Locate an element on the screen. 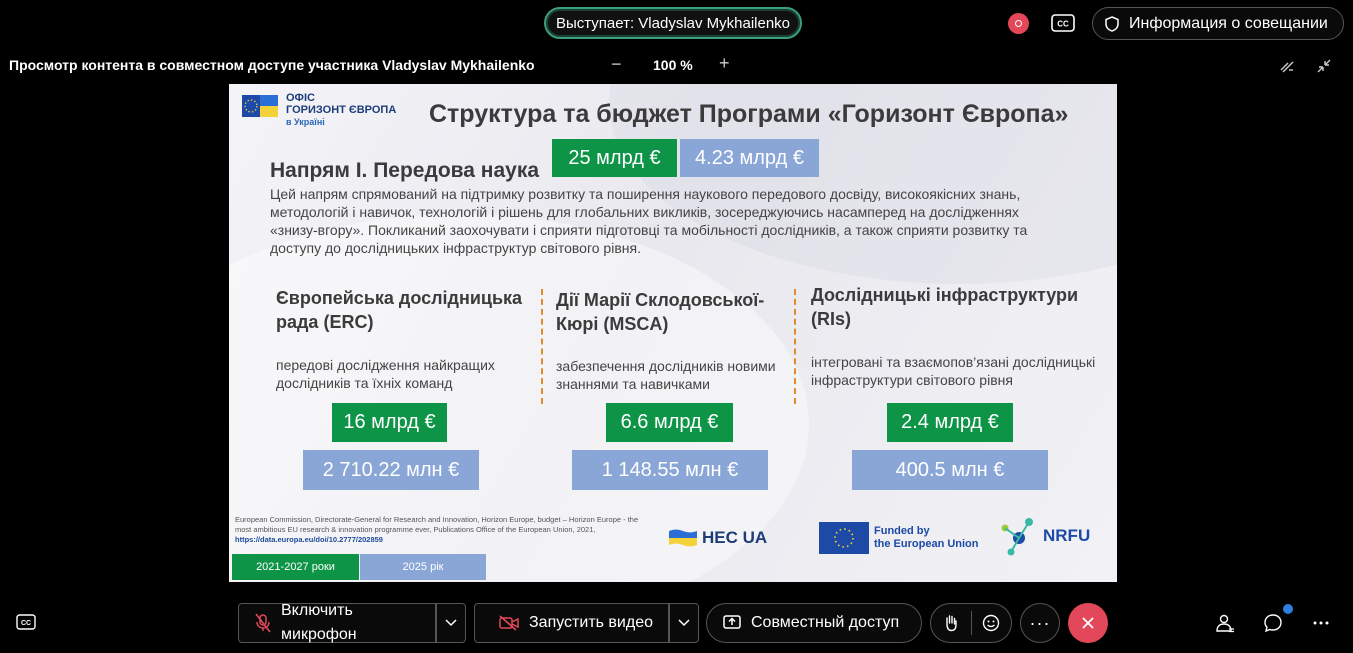 This screenshot has width=1353, height=653. video-options-button is located at coordinates (684, 623).